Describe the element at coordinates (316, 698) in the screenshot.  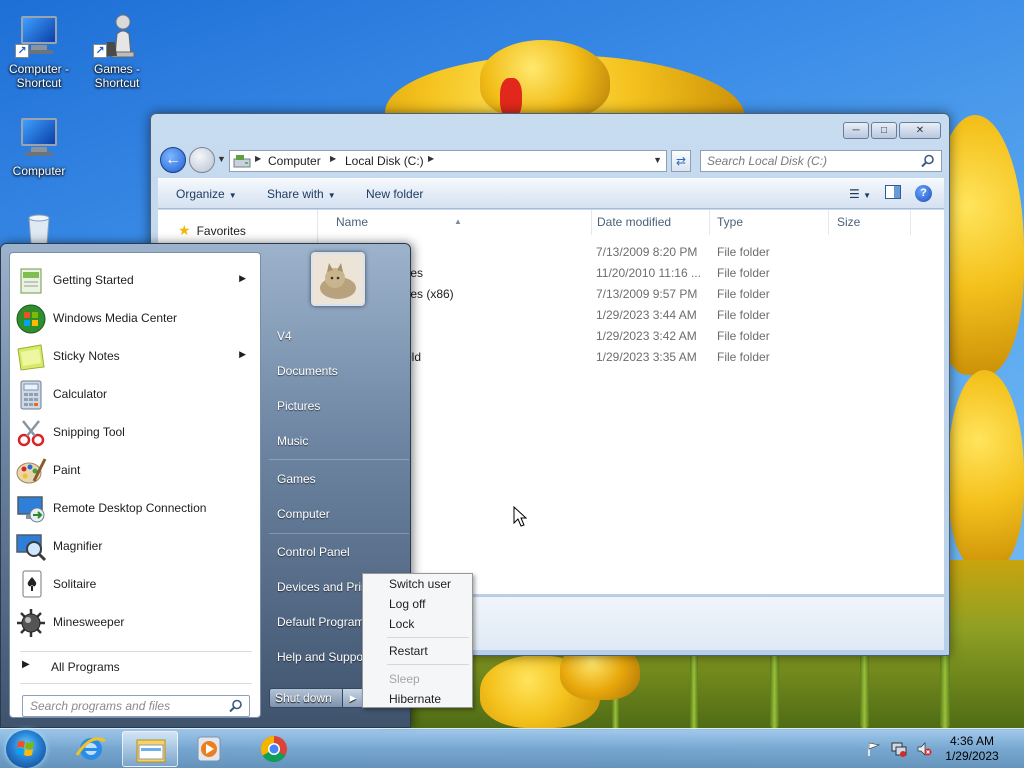
I see `shutdown-button: Shut down ▶` at that location.